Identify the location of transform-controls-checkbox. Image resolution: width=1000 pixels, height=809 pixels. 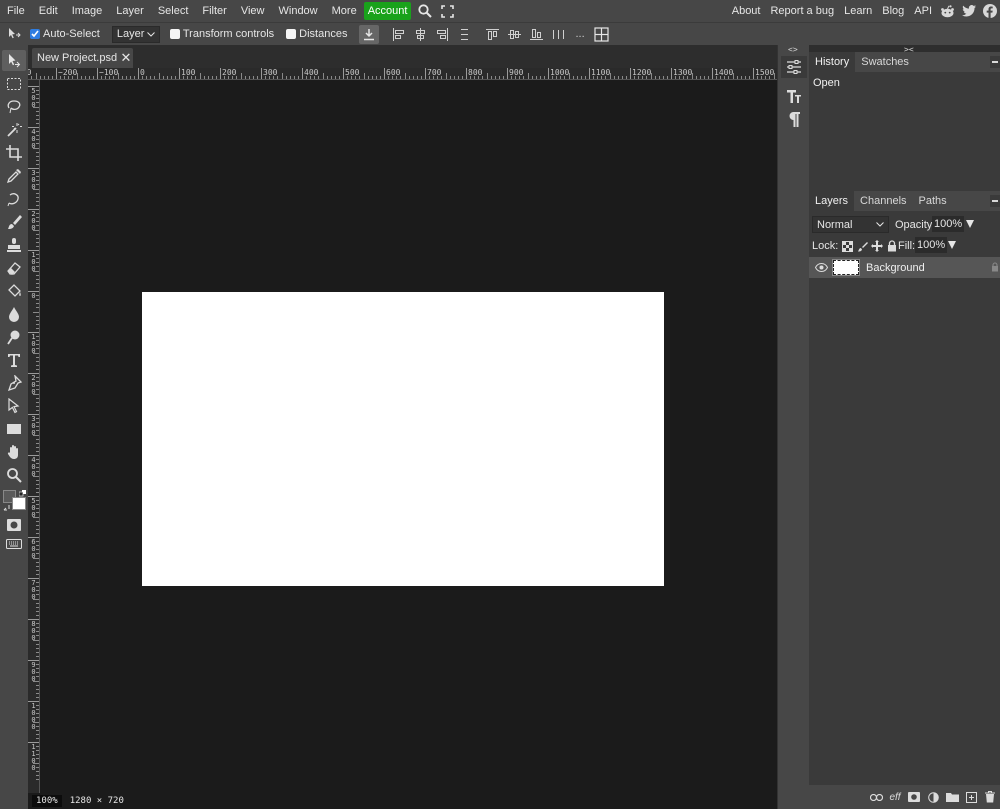
(174, 34).